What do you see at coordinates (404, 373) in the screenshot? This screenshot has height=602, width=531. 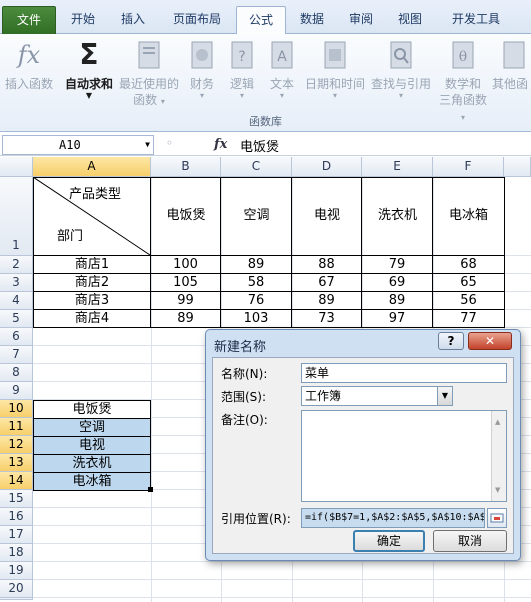 I see `name-input: 菜单` at bounding box center [404, 373].